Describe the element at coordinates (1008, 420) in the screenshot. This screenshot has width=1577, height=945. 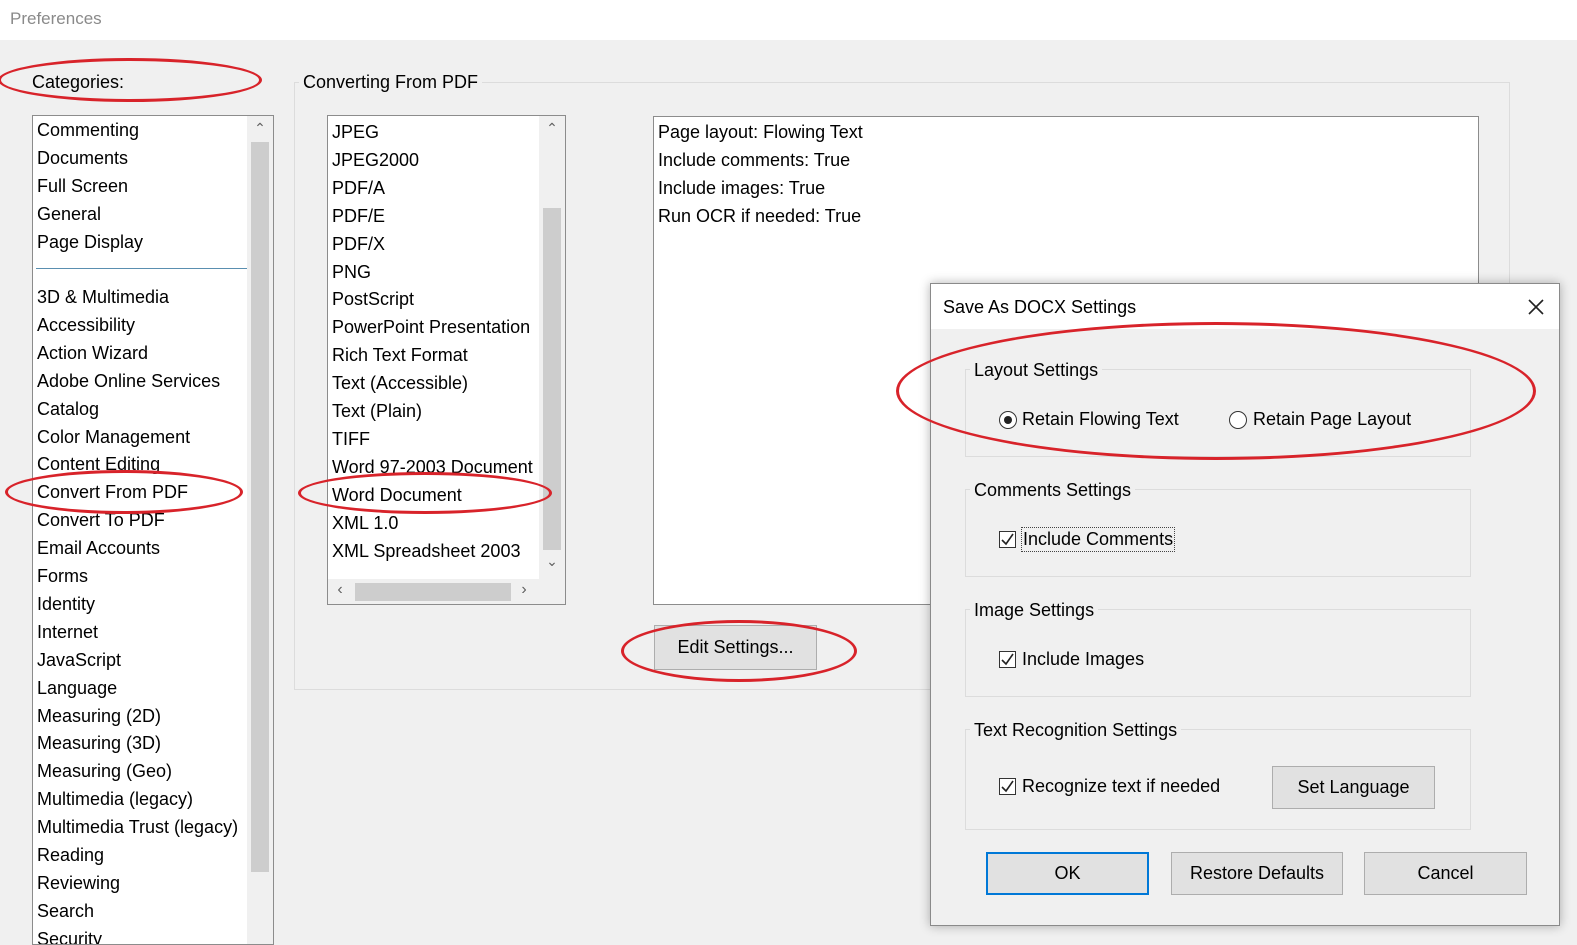
I see `retain-flowing-text-radio` at that location.